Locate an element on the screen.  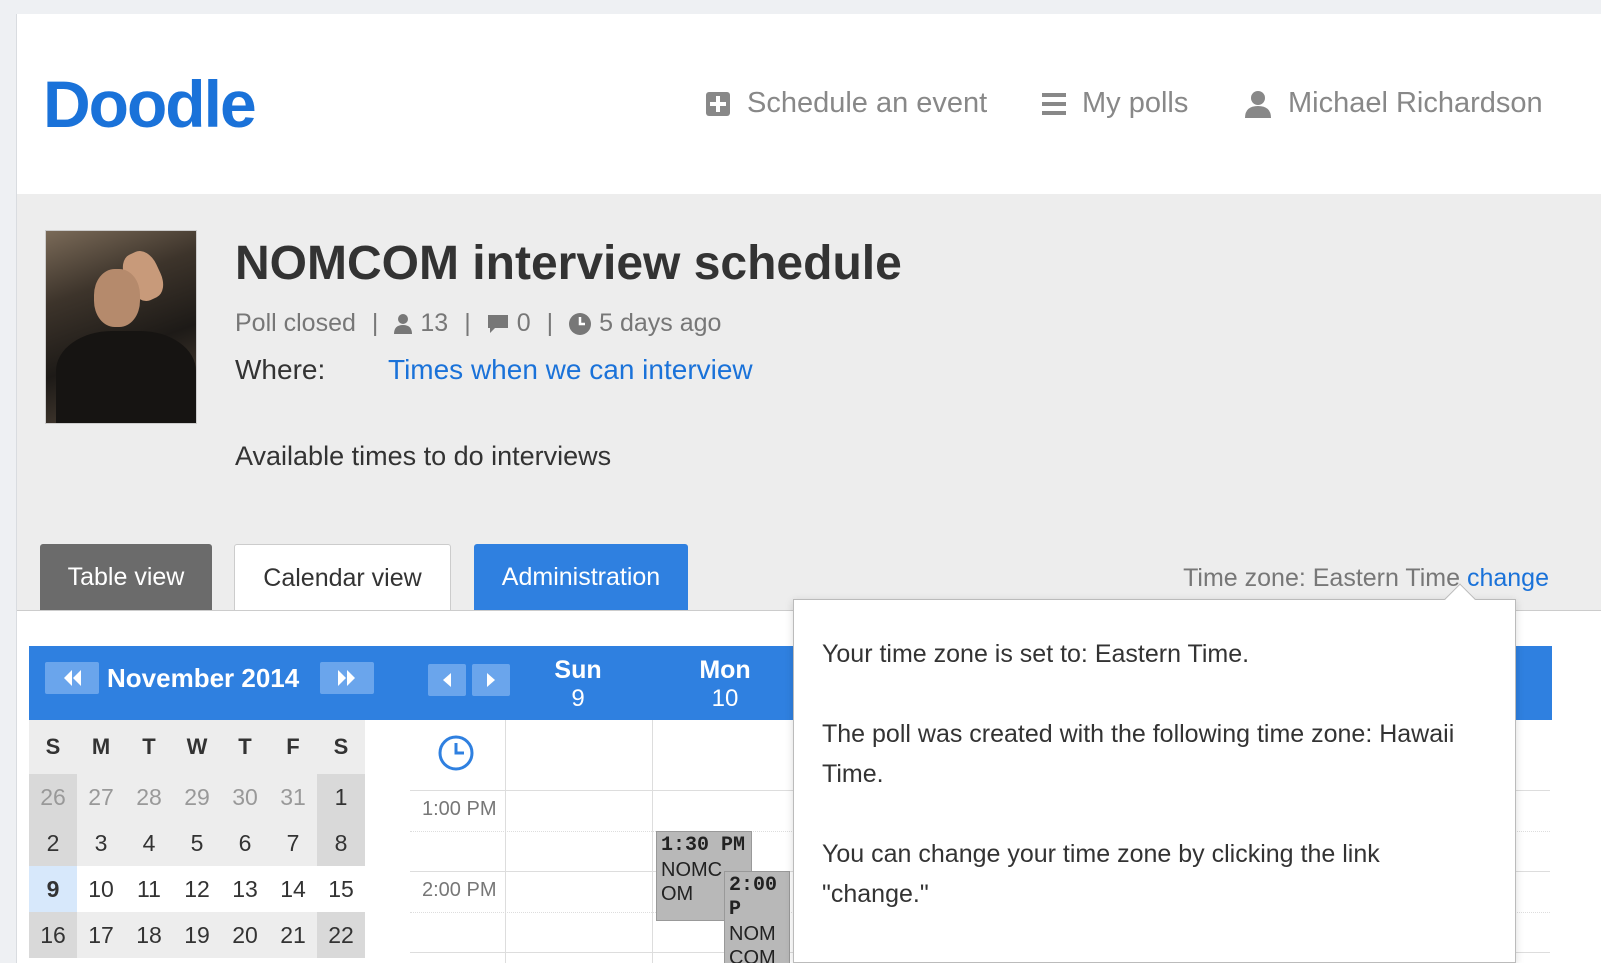
poll-age: 5 days ago is located at coordinates (660, 323).